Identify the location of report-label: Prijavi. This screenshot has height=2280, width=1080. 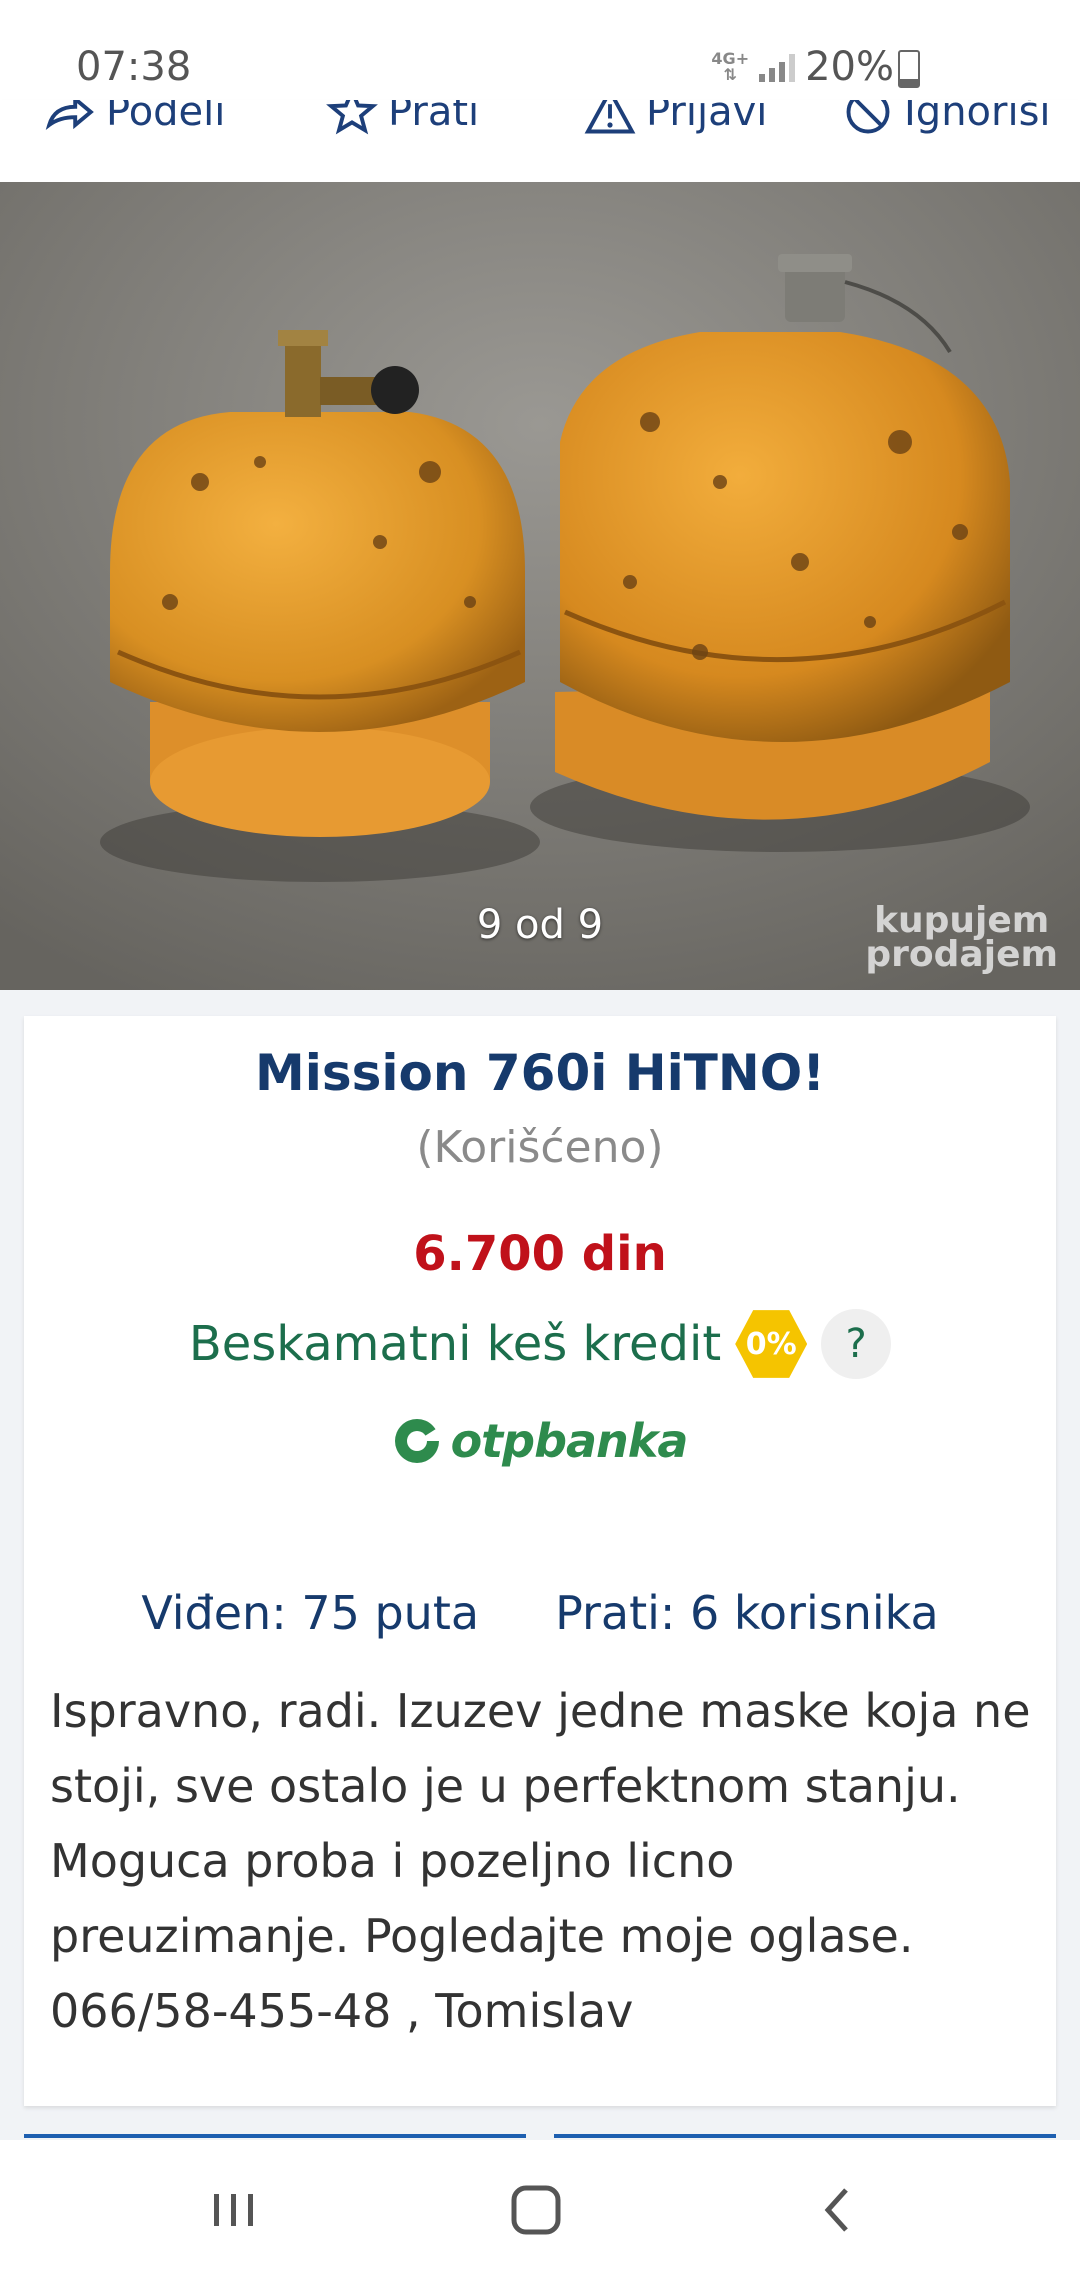
(707, 117).